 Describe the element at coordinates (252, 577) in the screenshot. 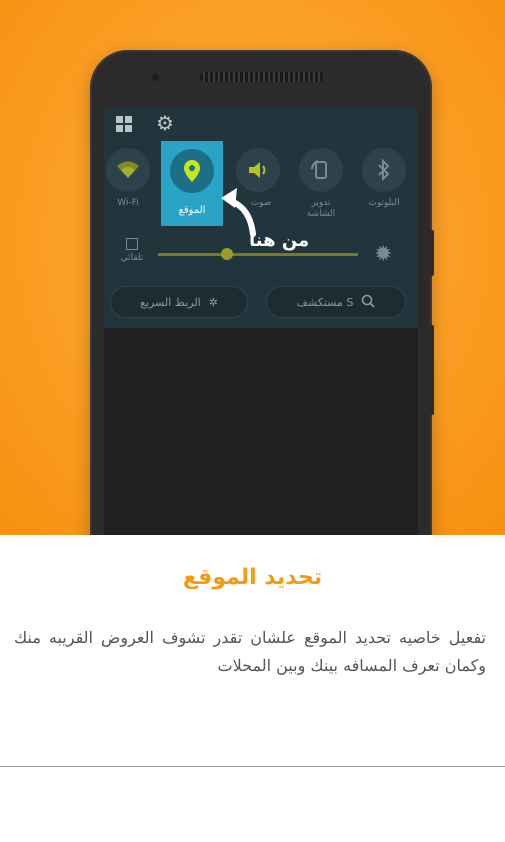

I see `page-title: تحديد الموقع` at that location.